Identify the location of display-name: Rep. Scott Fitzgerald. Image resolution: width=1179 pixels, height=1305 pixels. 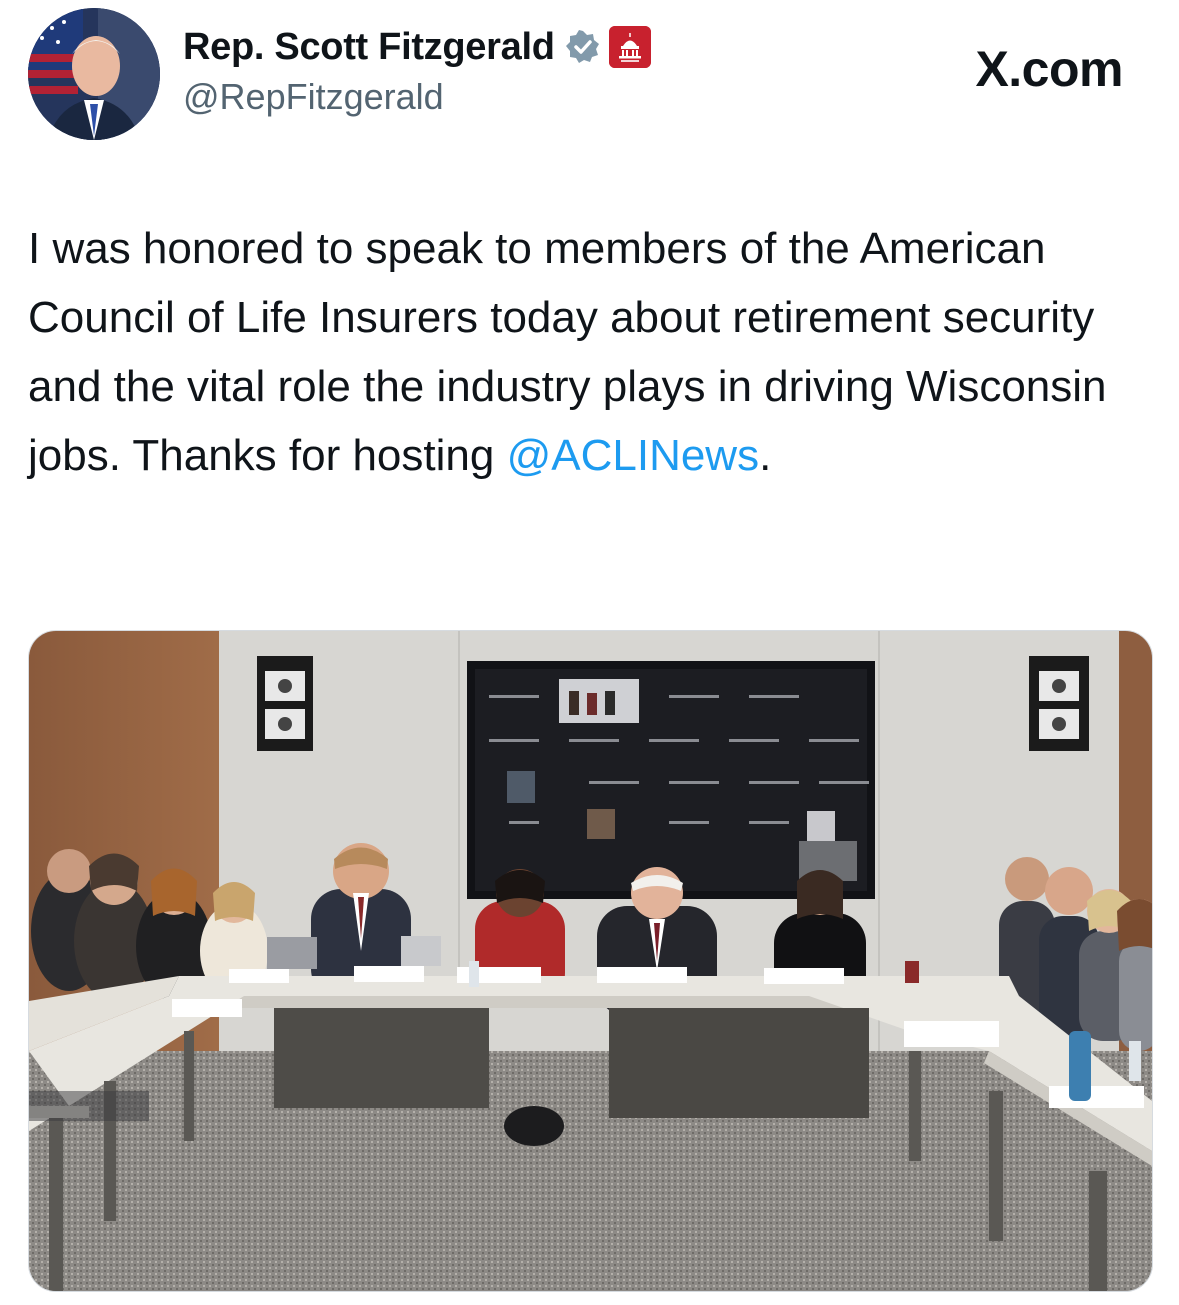
(369, 47).